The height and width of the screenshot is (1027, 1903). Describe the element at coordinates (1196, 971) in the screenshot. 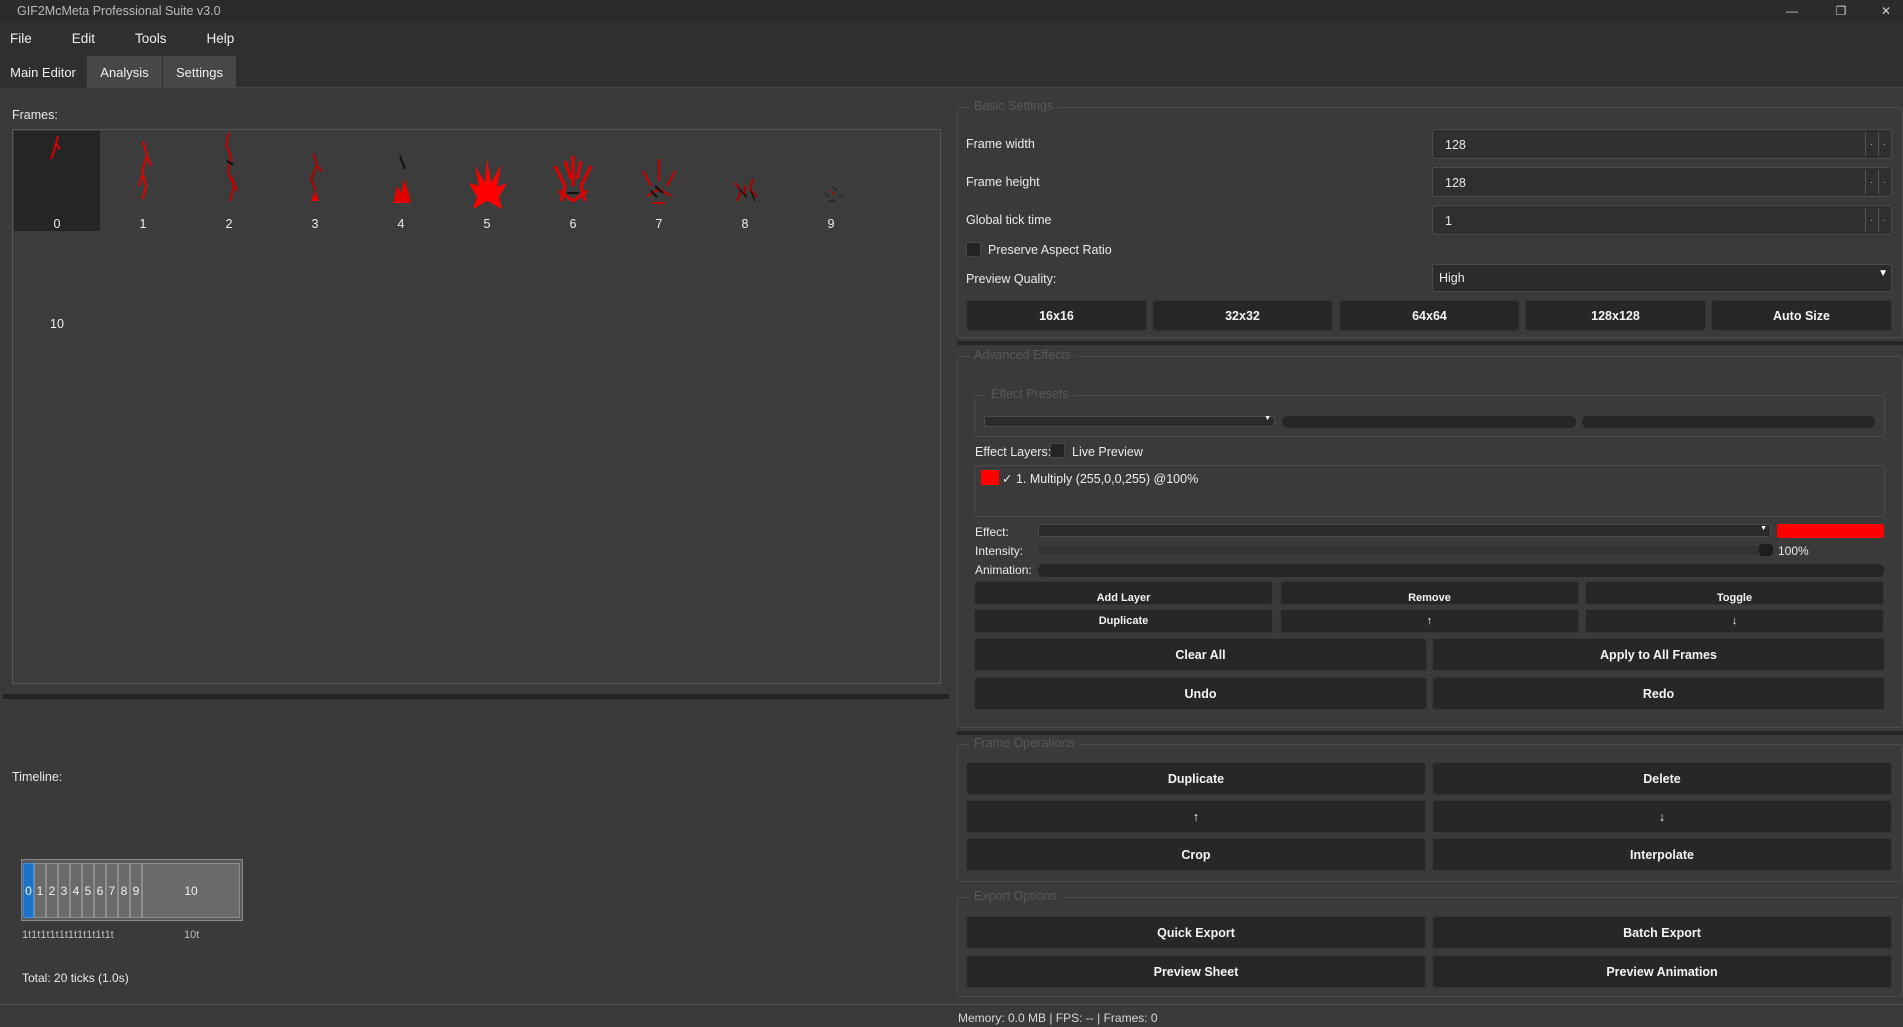

I see `preview-sheet-button: Preview Sheet` at that location.